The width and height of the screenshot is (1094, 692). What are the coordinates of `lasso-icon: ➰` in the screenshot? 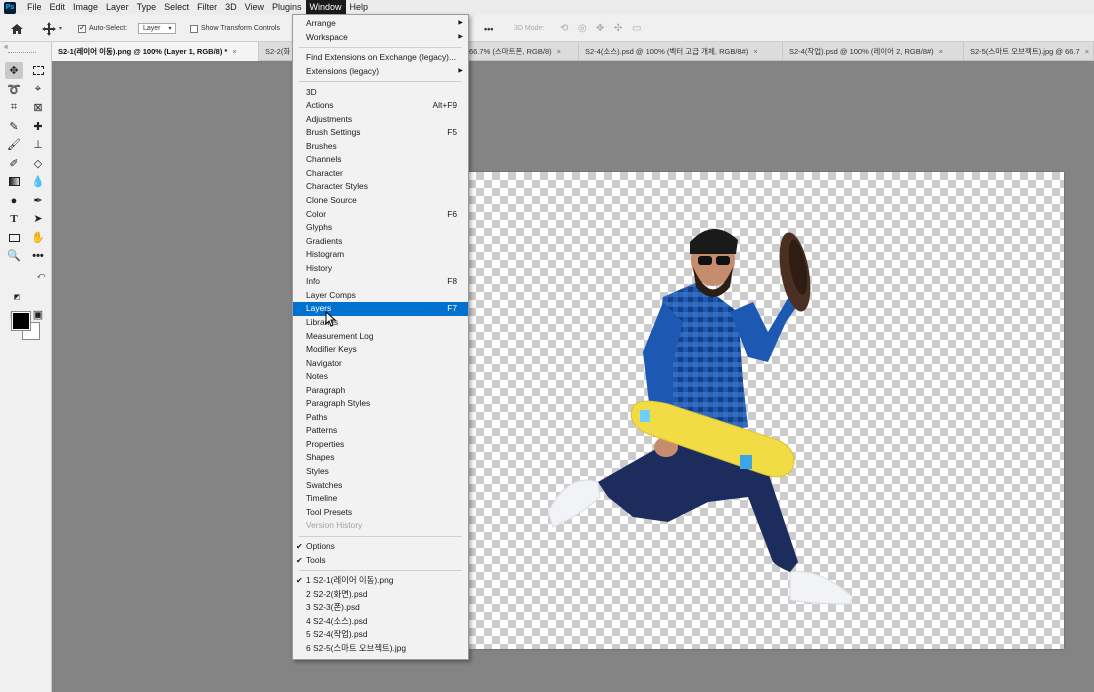 It's located at (14, 89).